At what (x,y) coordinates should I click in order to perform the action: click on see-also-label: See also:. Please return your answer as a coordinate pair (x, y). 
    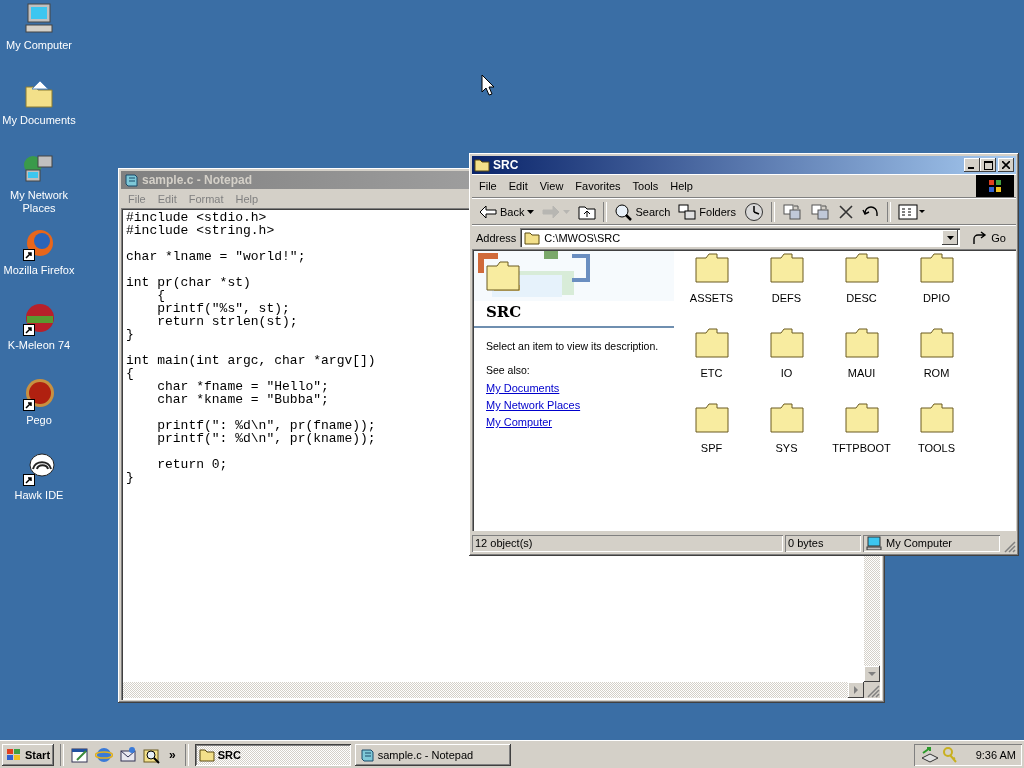
    Looking at the image, I should click on (508, 370).